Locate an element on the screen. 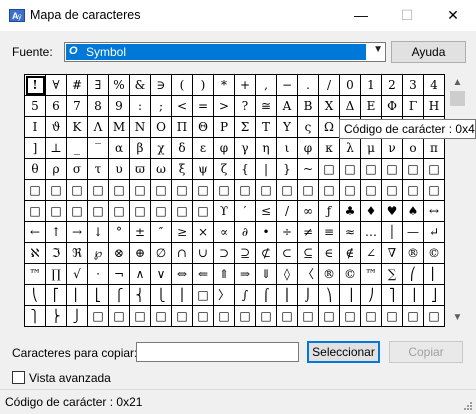 Image resolution: width=476 pixels, height=414 pixels. char-cell: ∅ is located at coordinates (161, 253).